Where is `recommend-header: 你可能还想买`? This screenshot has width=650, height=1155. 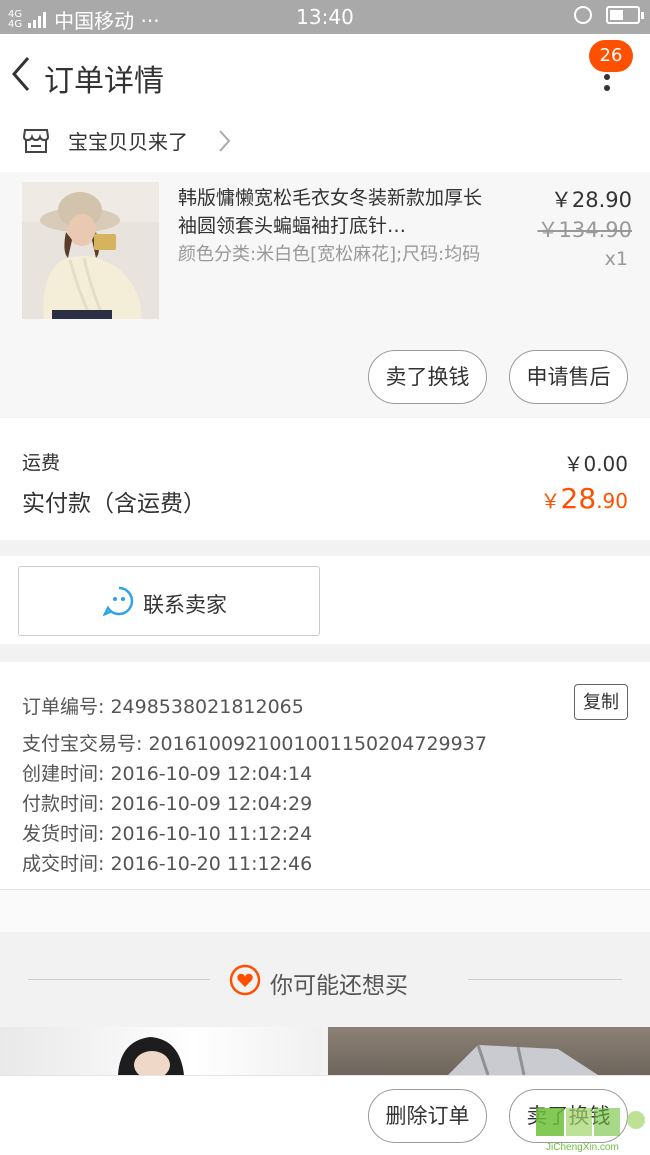
recommend-header: 你可能还想买 is located at coordinates (325, 979).